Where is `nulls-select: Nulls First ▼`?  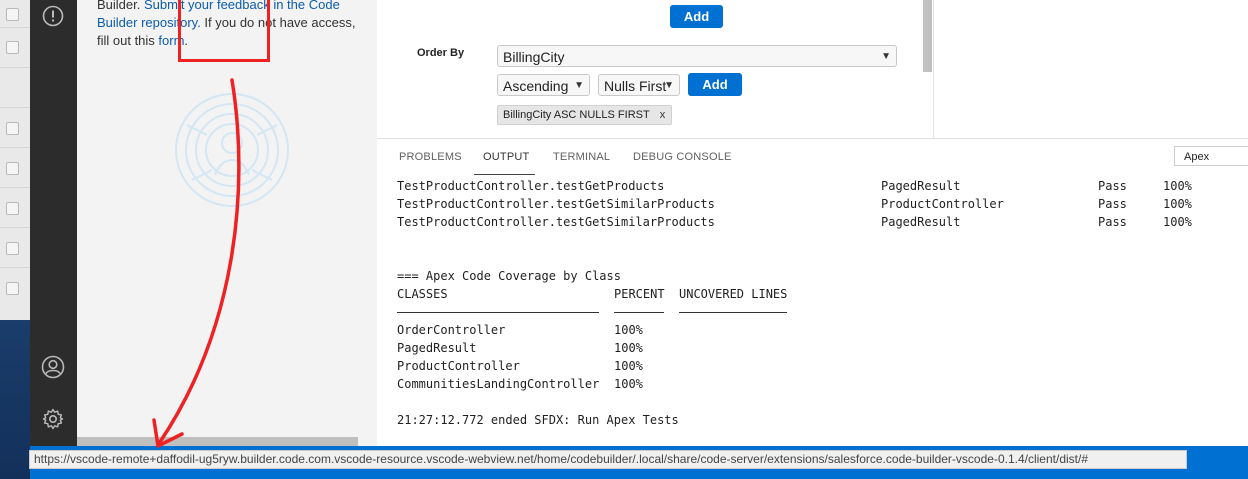
nulls-select: Nulls First ▼ is located at coordinates (639, 85).